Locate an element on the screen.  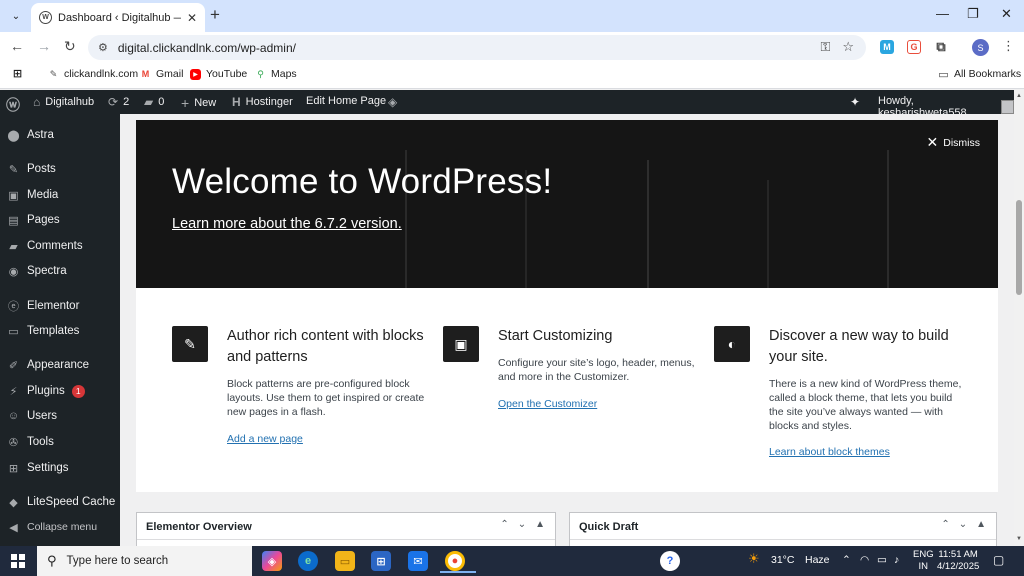
spectra-icon: ◉ is located at coordinates (13, 271).